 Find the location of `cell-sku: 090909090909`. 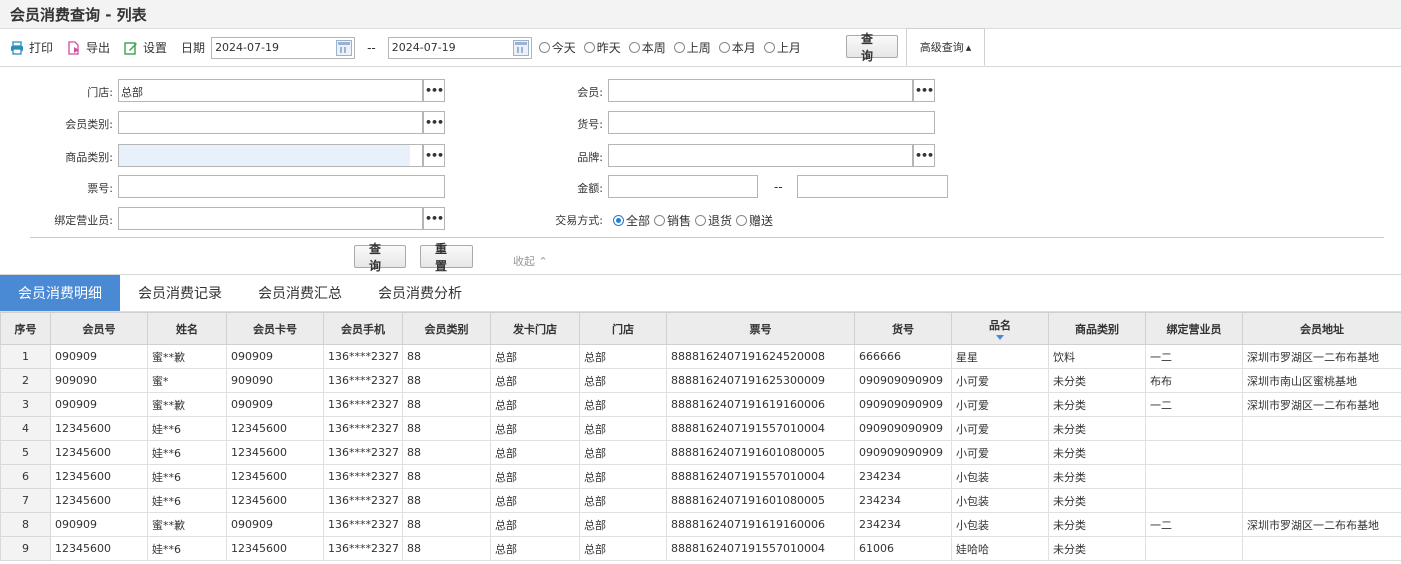

cell-sku: 090909090909 is located at coordinates (903, 452).